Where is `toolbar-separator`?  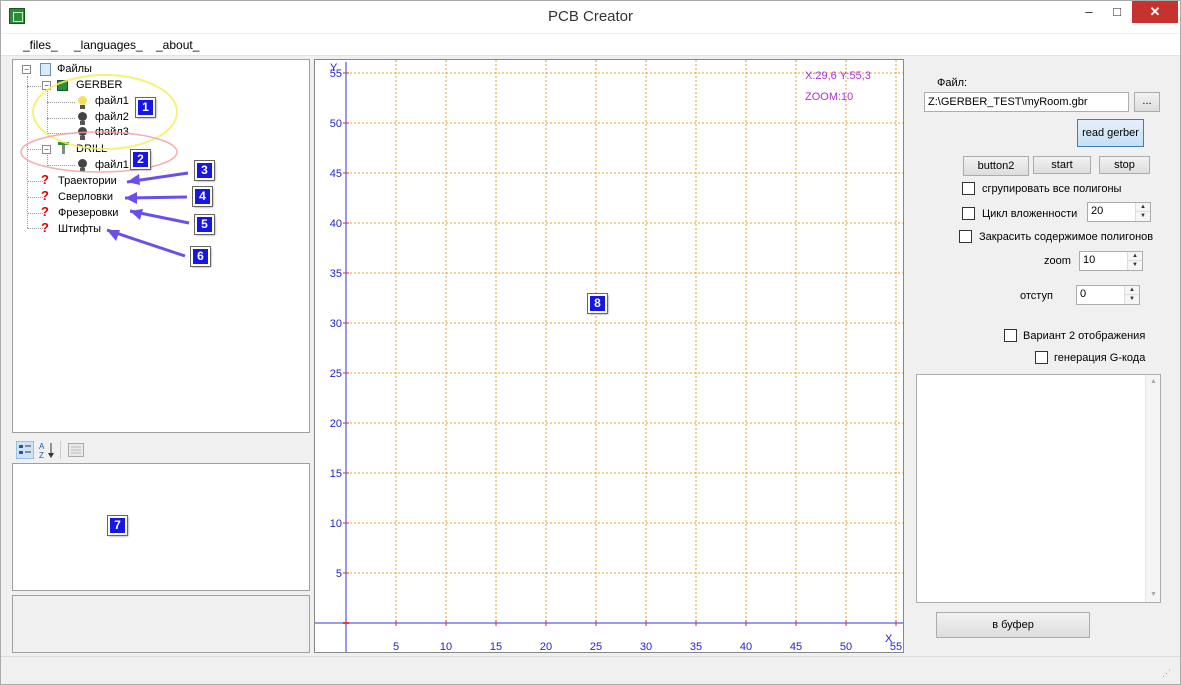 toolbar-separator is located at coordinates (60, 450).